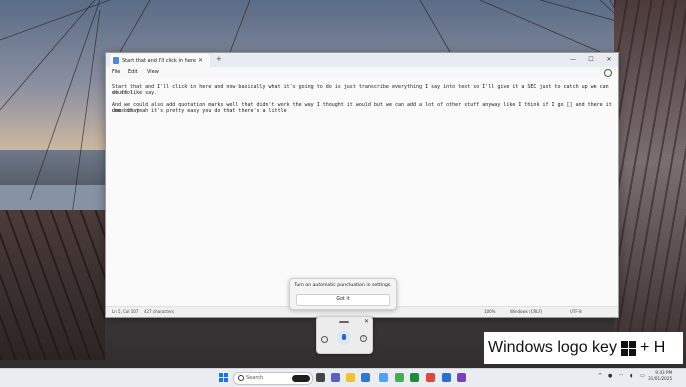  What do you see at coordinates (526, 311) in the screenshot?
I see `status-line-ending: Windows (CRLF)` at bounding box center [526, 311].